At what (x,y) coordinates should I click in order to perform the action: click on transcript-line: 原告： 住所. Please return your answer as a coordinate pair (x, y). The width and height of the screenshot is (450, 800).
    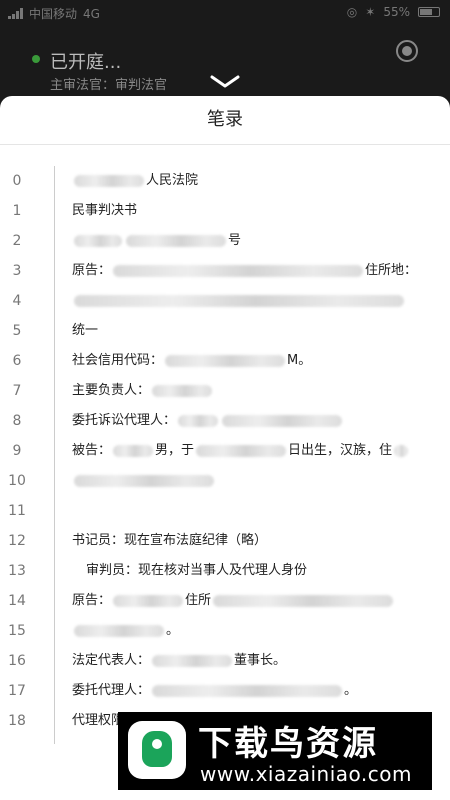
    Looking at the image, I should click on (233, 601).